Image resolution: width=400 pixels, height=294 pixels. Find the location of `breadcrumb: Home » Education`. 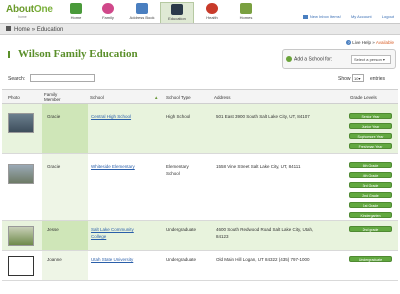

breadcrumb: Home » Education is located at coordinates (200, 29).